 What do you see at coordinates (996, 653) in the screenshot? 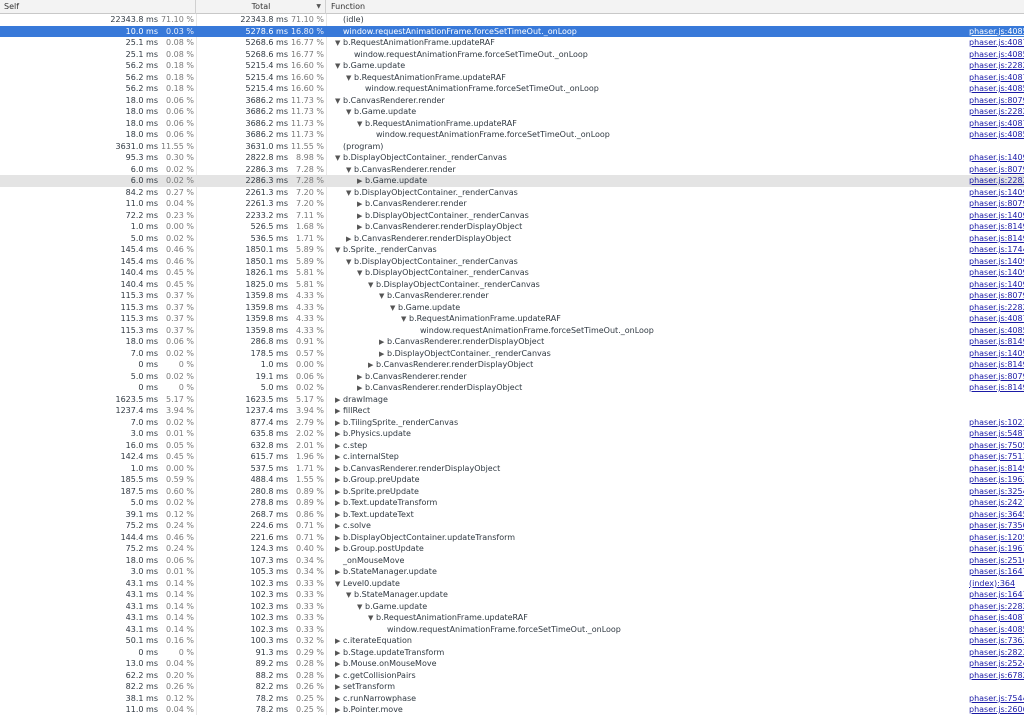
I see `source-link: phaser.js:2823` at bounding box center [996, 653].